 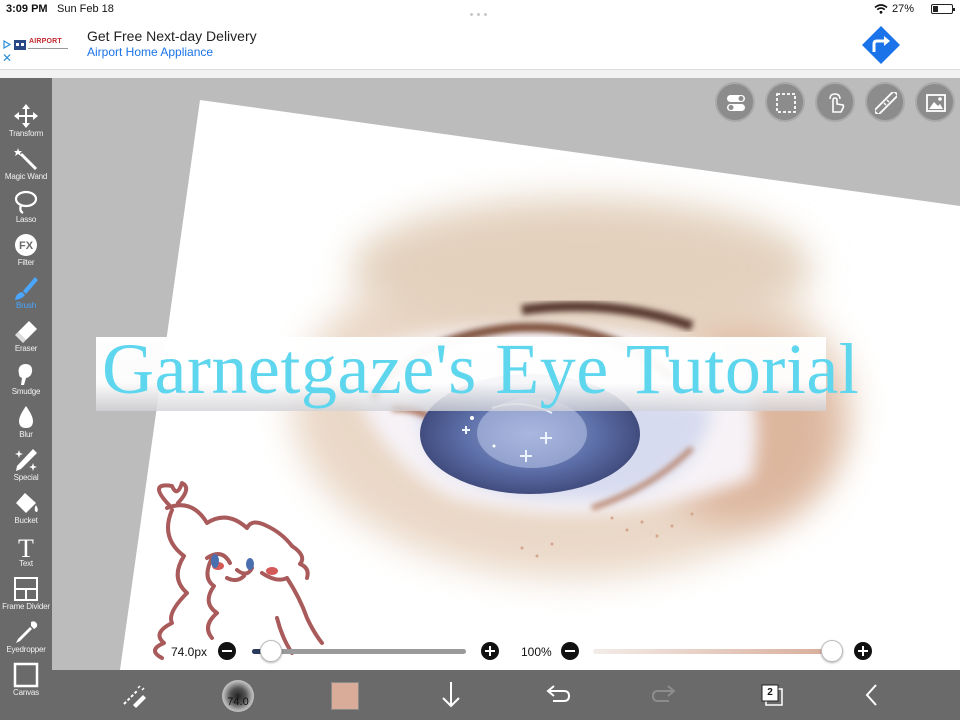 I want to click on tool-label: Lasso, so click(x=26, y=219).